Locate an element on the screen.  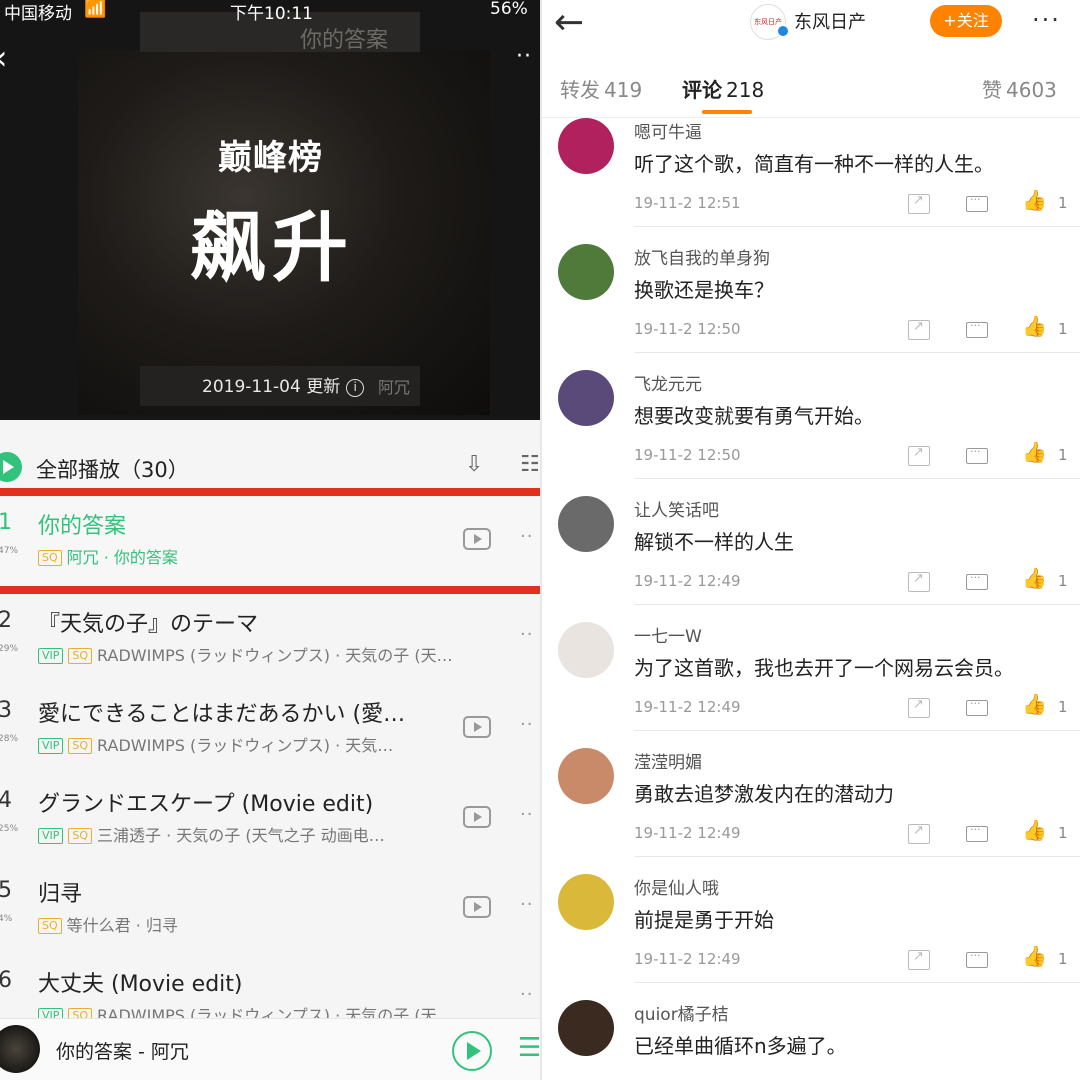
song-rise-percent: 25% is located at coordinates (9, 829).